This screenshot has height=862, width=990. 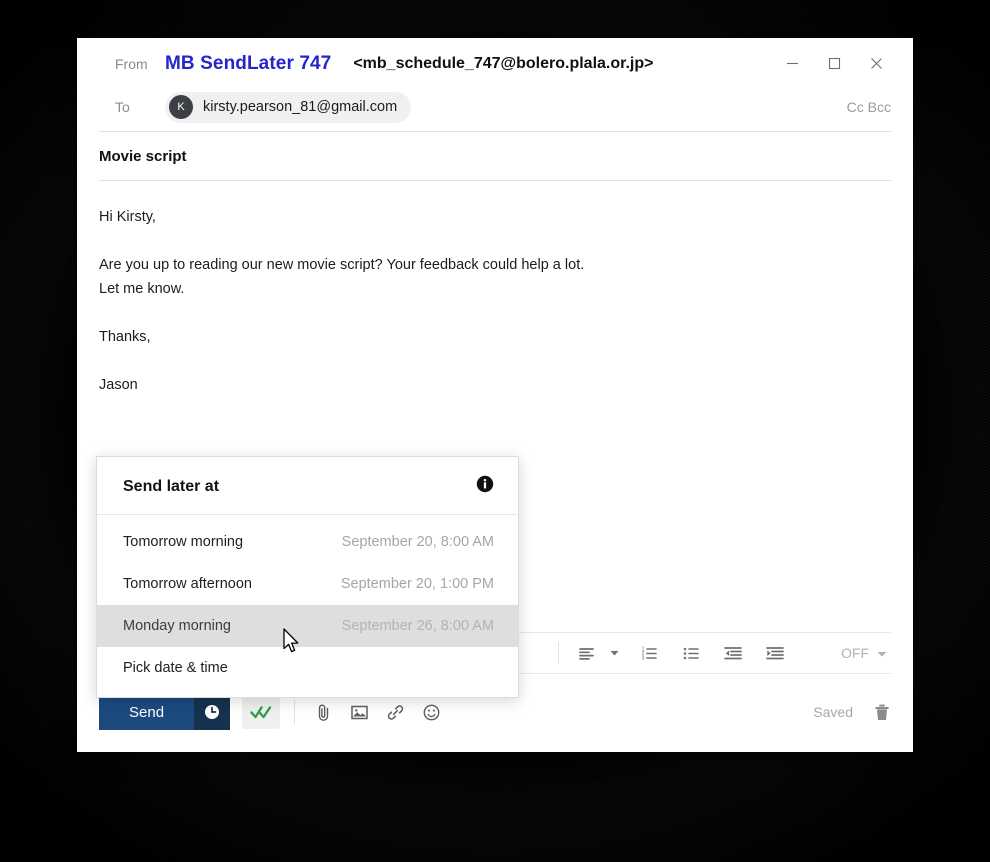 I want to click on recipient-chip: K kirsty.pearson_81@gmail.com, so click(x=288, y=107).